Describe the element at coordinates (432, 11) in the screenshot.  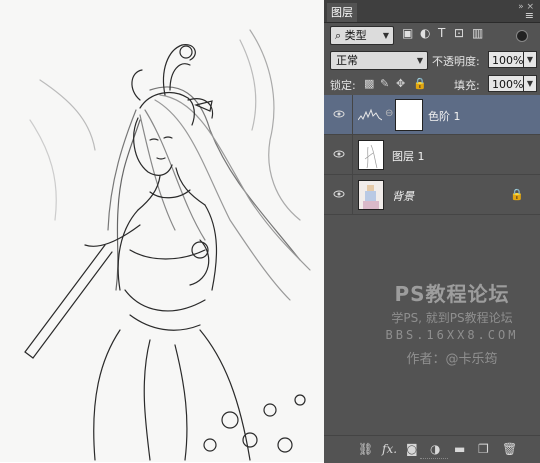
I see `panel-header: 图层 » × ≡` at that location.